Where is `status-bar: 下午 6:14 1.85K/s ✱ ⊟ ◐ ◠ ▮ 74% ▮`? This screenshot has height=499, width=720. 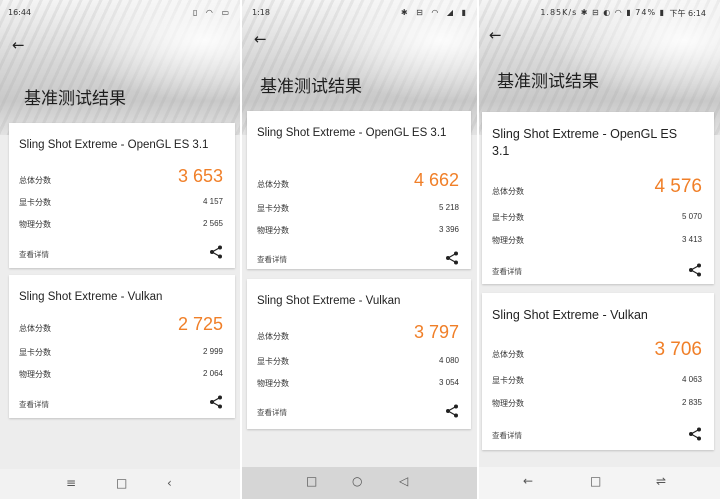
status-bar: 下午 6:14 1.85K/s ✱ ⊟ ◐ ◠ ▮ 74% ▮ is located at coordinates (599, 13).